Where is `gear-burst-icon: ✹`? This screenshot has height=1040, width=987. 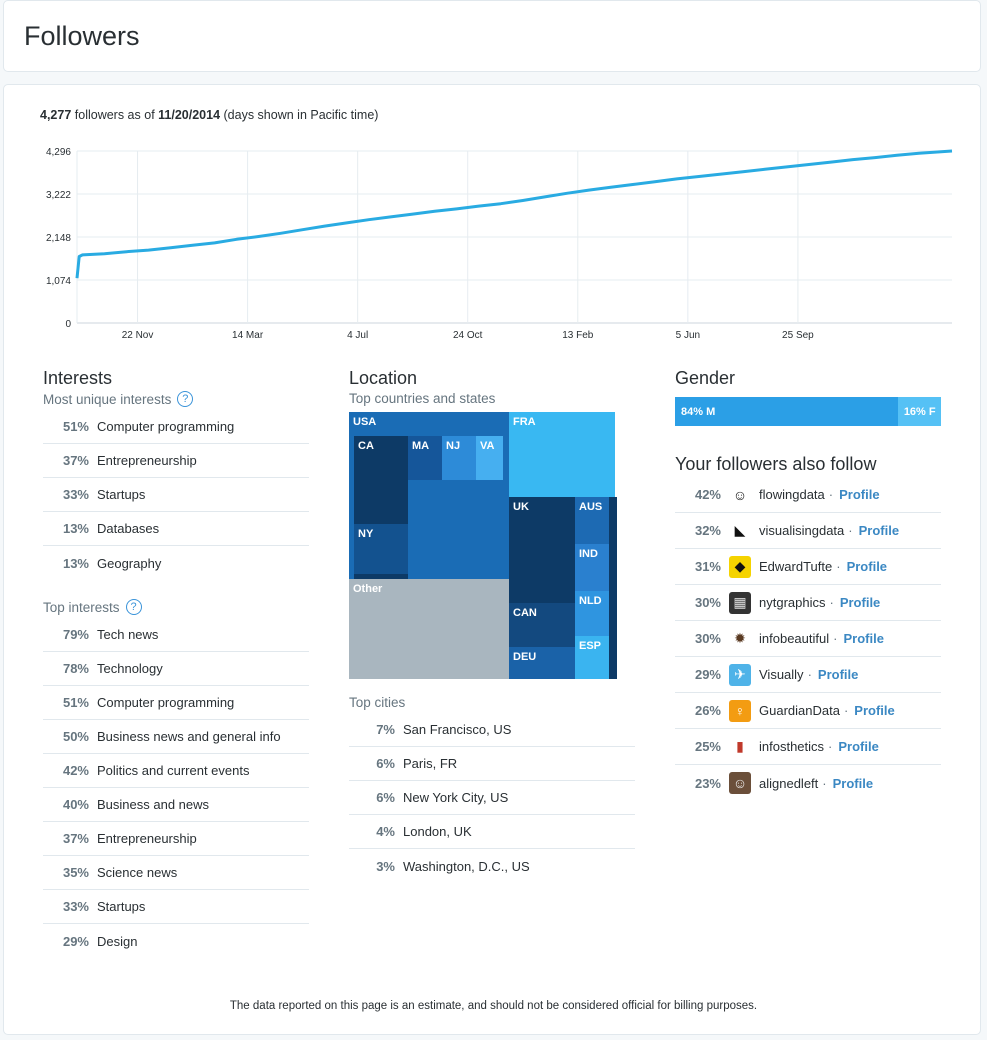 gear-burst-icon: ✹ is located at coordinates (740, 638).